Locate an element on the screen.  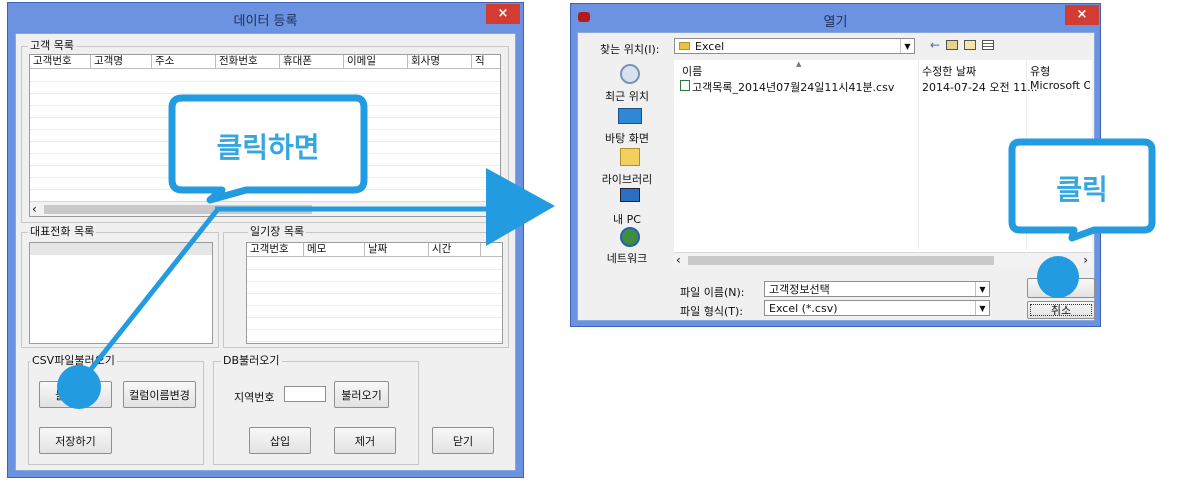
horizontal-scrollbar: ‹ is located at coordinates (265, 208).